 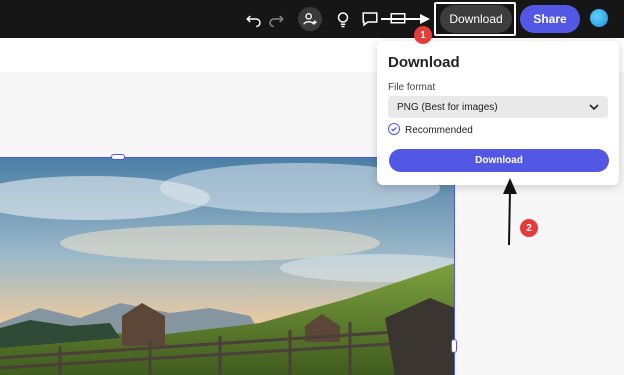 What do you see at coordinates (254, 19) in the screenshot?
I see `undo-icon` at bounding box center [254, 19].